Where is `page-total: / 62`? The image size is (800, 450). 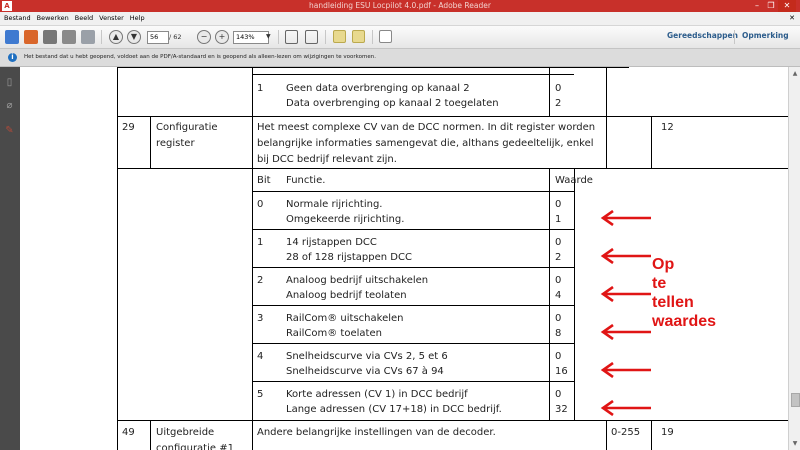 page-total: / 62 is located at coordinates (175, 37).